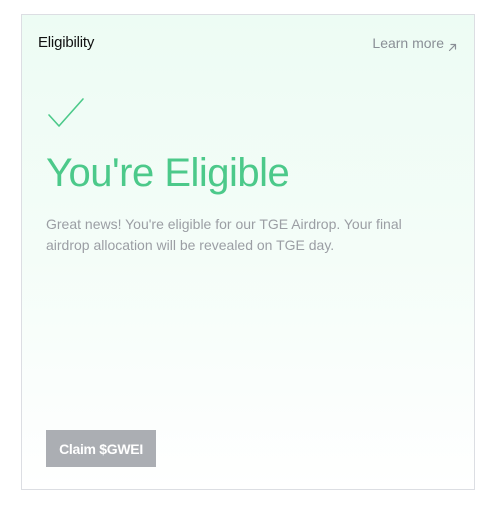 This screenshot has height=513, width=499. I want to click on arrow-up-right-icon, so click(452, 45).